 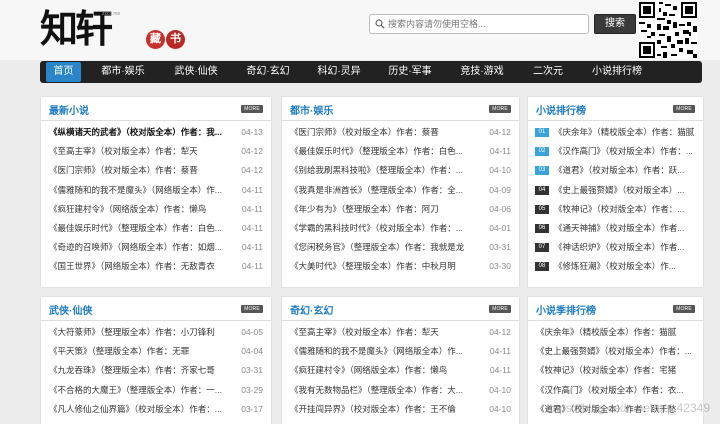 I want to click on list-item: 《九龙吞珠》（整理版全本）作者：齐家七哥 03-31, so click(x=156, y=370).